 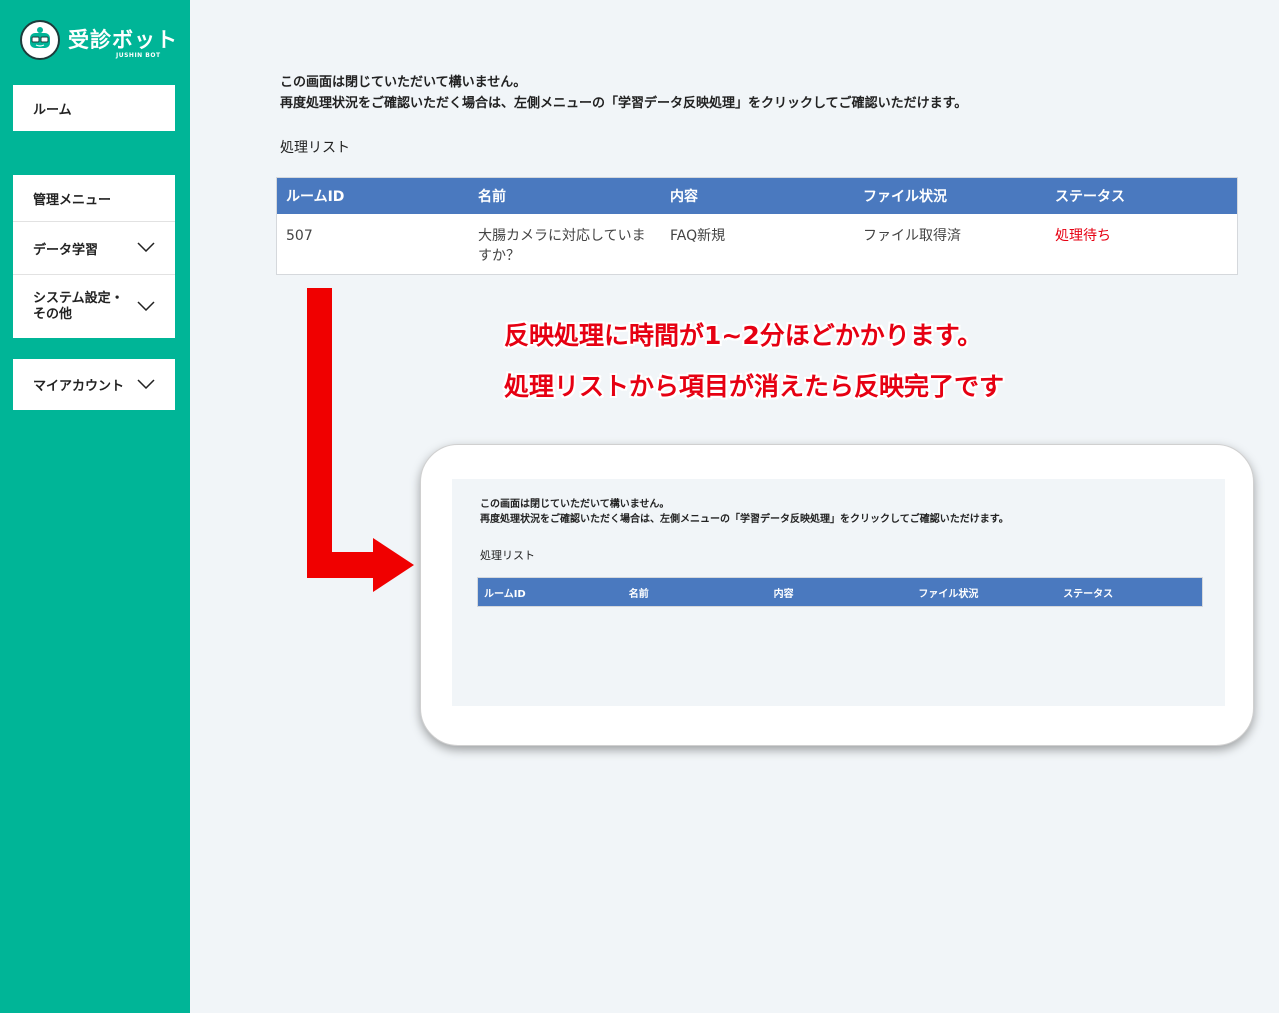 I want to click on column-header-file-status: ファイル状況, so click(x=905, y=197).